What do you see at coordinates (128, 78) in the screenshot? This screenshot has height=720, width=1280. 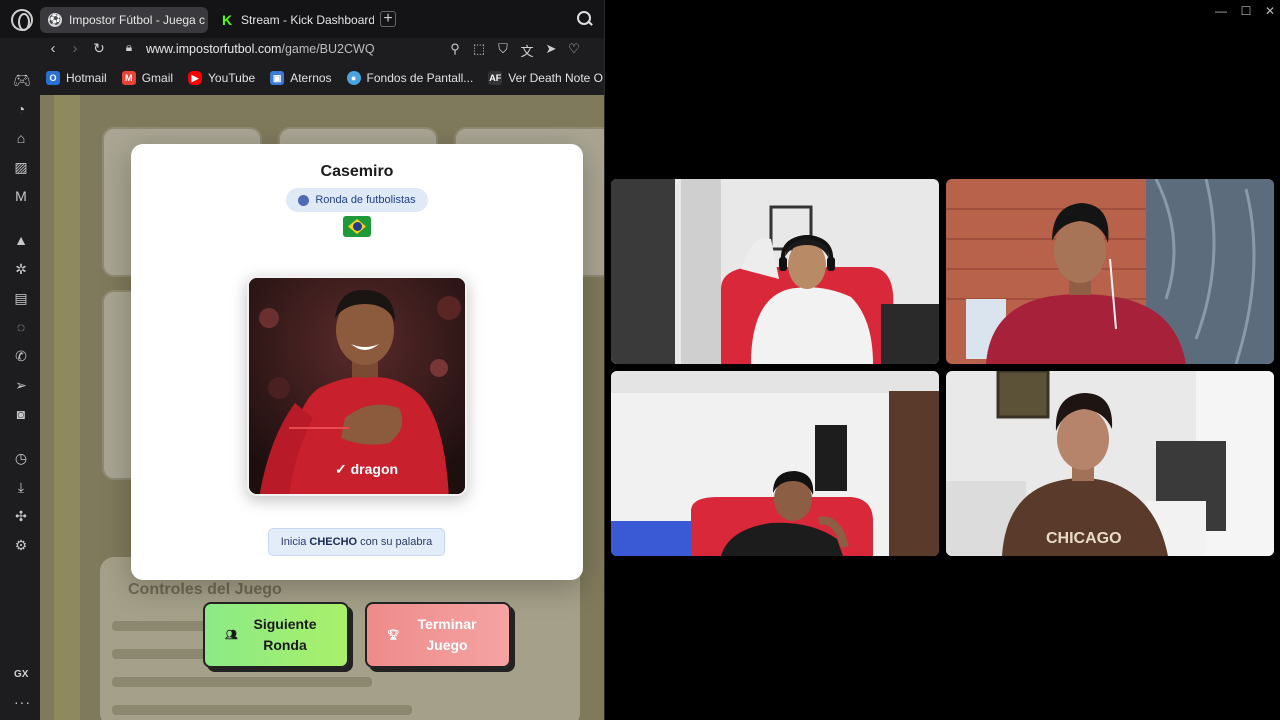 I see `gmail-icon: M` at bounding box center [128, 78].